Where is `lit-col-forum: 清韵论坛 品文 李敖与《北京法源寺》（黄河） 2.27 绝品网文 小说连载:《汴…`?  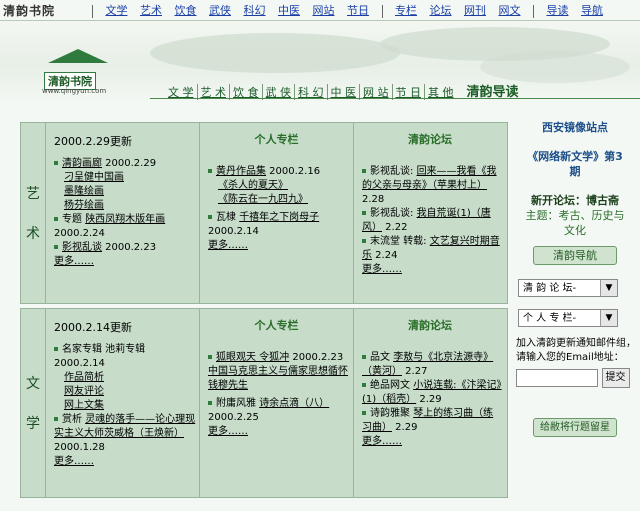 lit-col-forum: 清韵论坛 品文 李敖与《北京法源寺》（黄河） 2.27 绝品网文 小说连载:《汴… is located at coordinates (430, 403).